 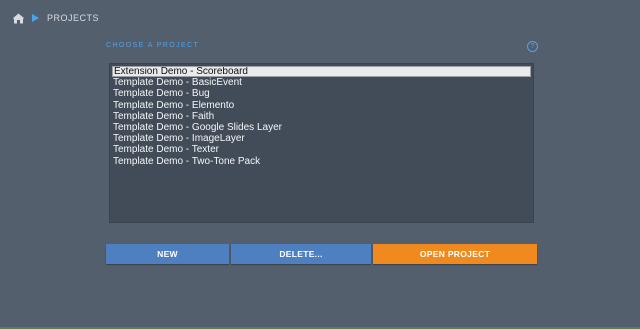 I want to click on list-item: Template Demo - BasicEvent, so click(x=321, y=82).